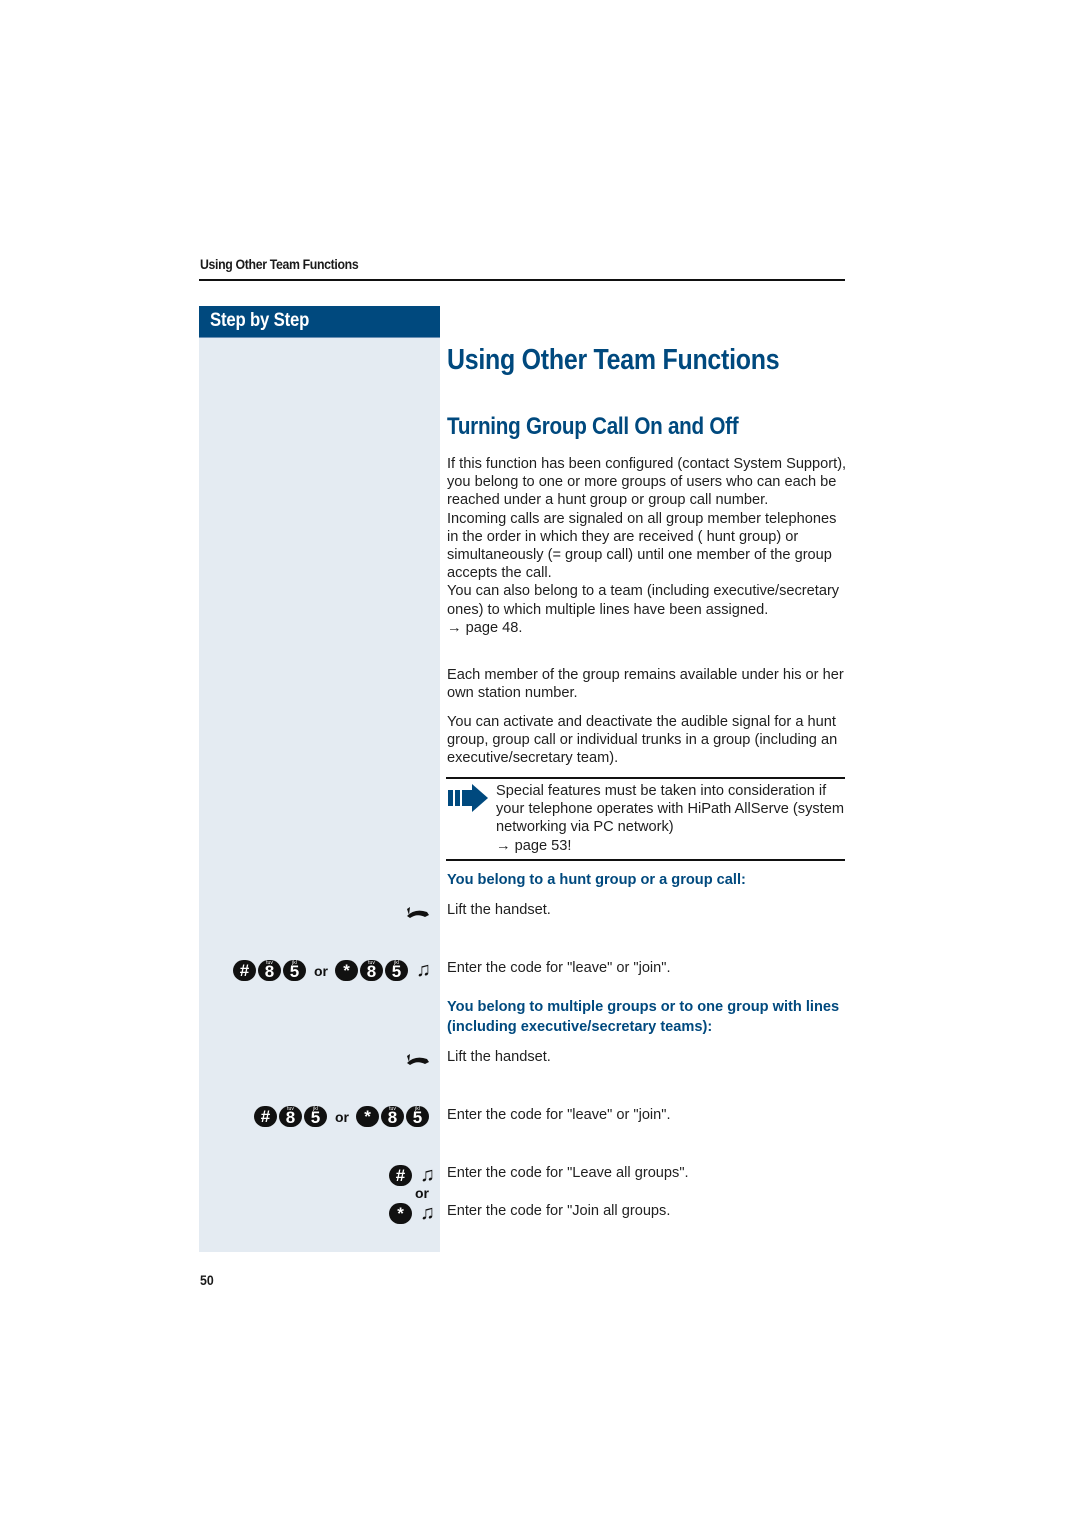  I want to click on key-sequence: # ♫, so click(412, 1175).